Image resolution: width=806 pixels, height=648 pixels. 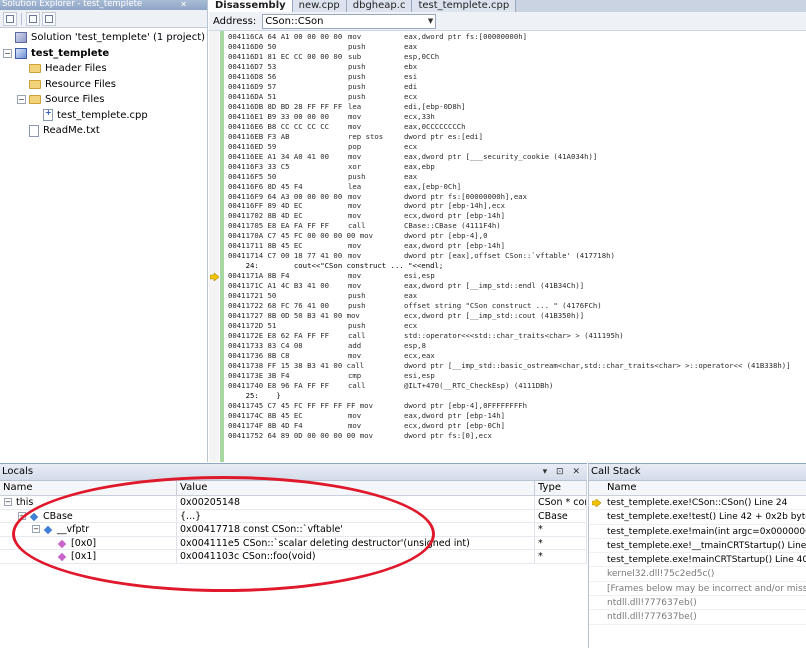 I want to click on disassembly-line: 004116D1 81 EC CC 00 00 00 sub esp,0CCh, so click(x=517, y=57).